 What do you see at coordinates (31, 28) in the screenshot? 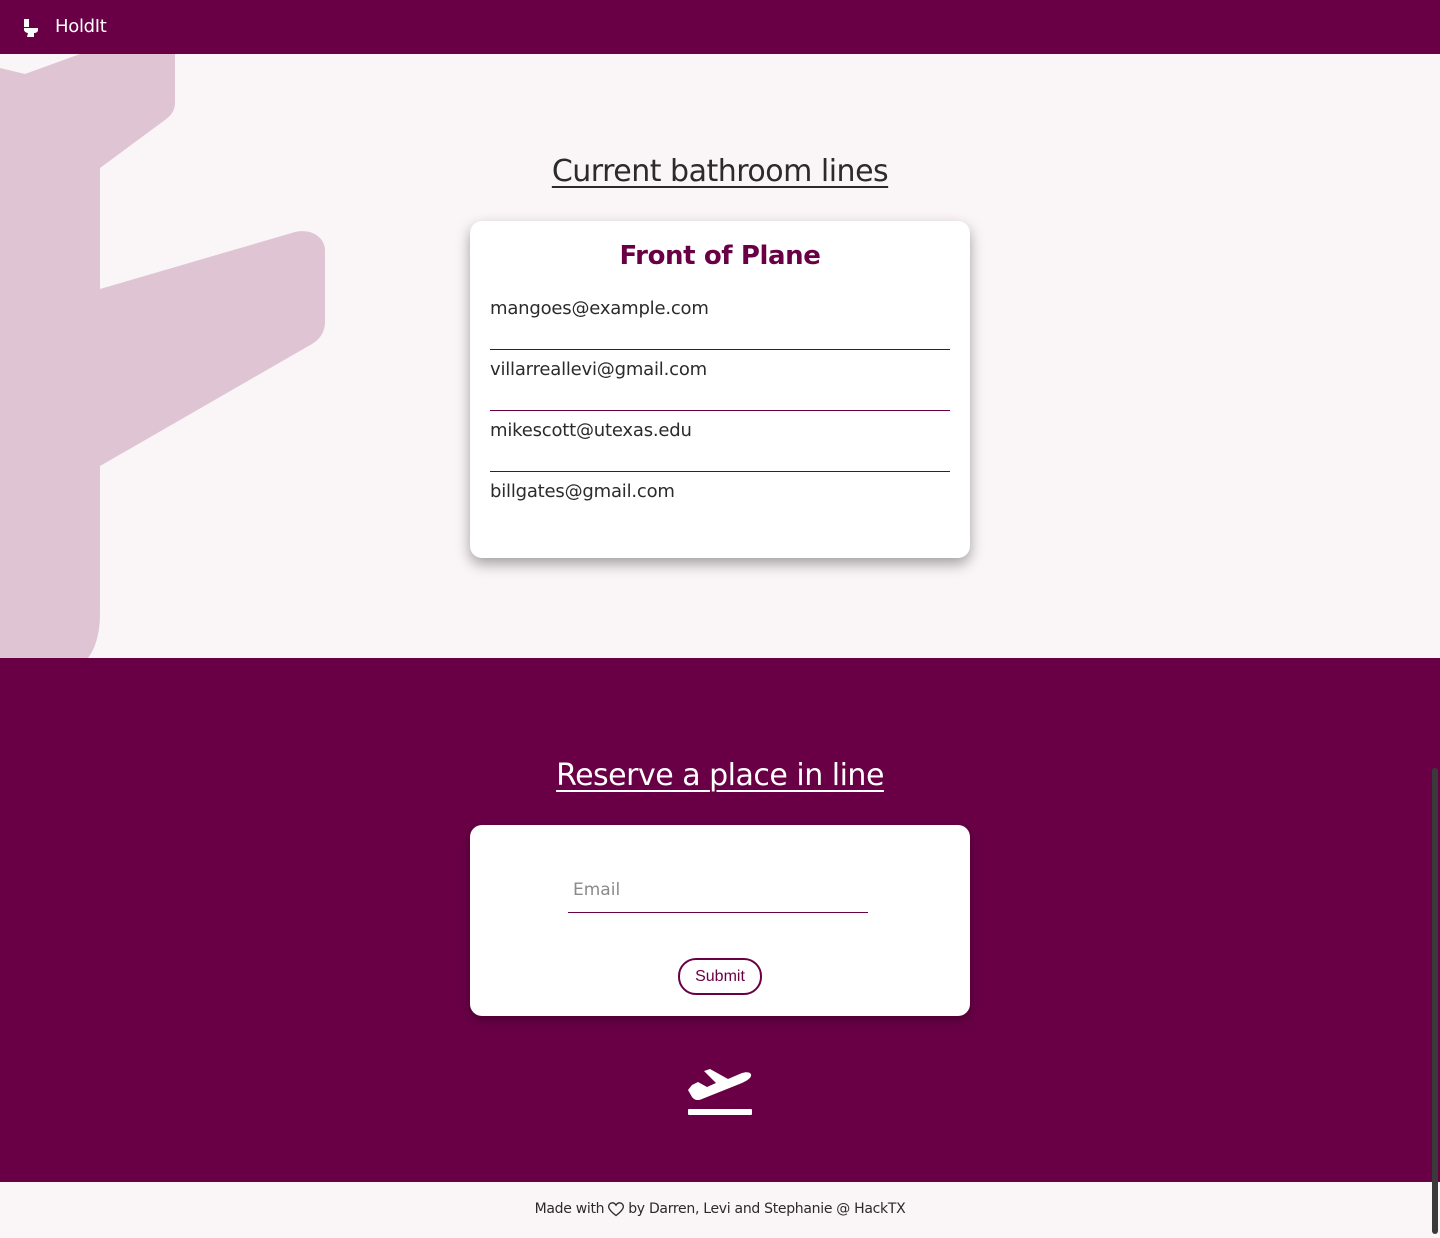
I see `toilet-icon` at bounding box center [31, 28].